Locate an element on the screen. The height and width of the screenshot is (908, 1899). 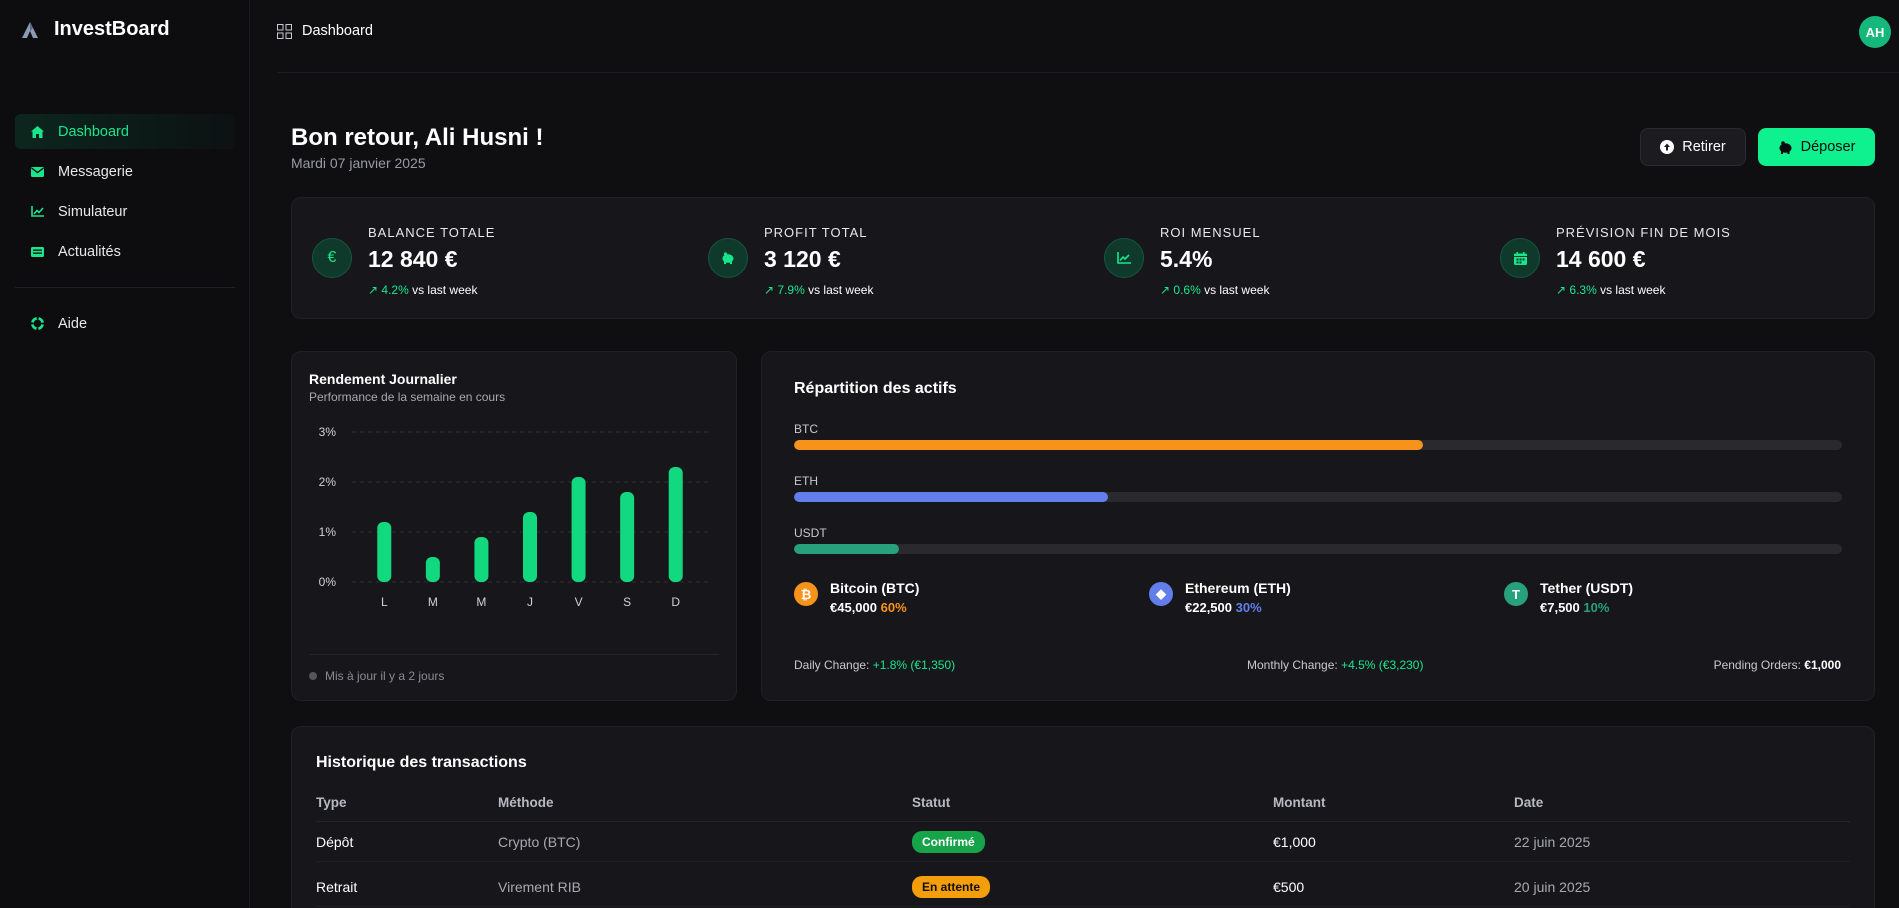
monthly-change-label: Monthly Change: is located at coordinates (1292, 665).